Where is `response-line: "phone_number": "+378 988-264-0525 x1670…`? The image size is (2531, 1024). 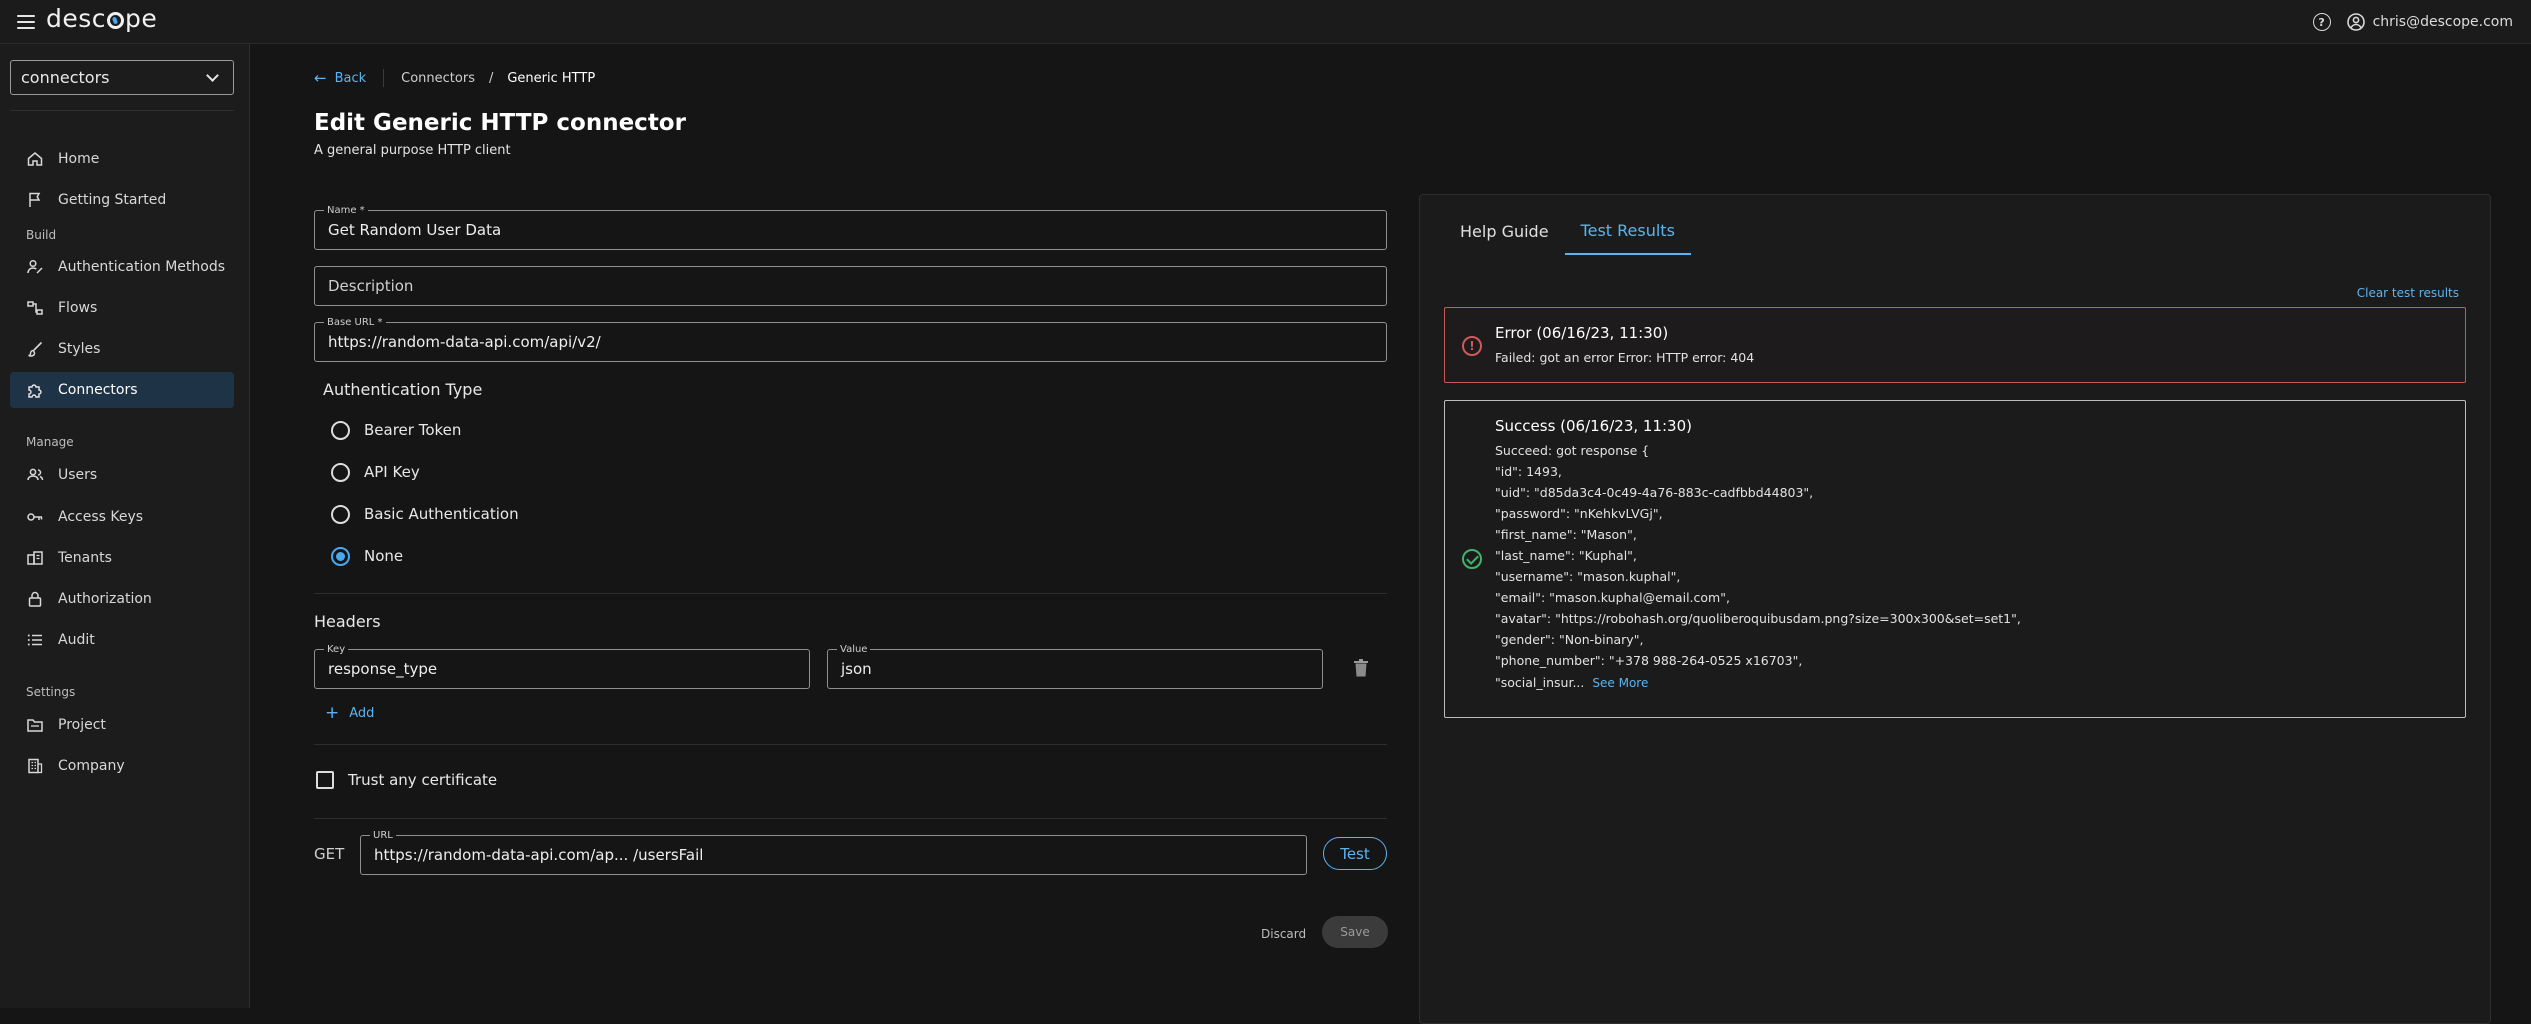 response-line: "phone_number": "+378 988-264-0525 x1670… is located at coordinates (1649, 660).